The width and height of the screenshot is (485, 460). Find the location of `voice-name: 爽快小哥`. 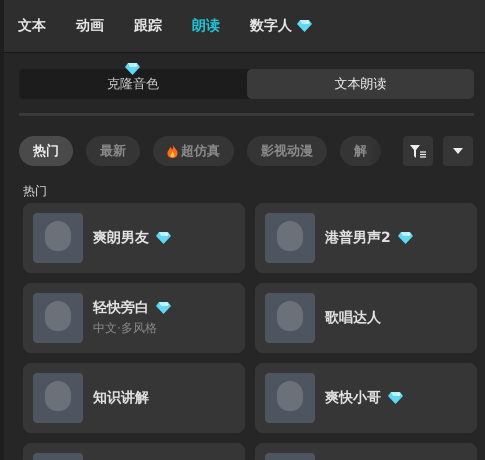

voice-name: 爽快小哥 is located at coordinates (353, 398).